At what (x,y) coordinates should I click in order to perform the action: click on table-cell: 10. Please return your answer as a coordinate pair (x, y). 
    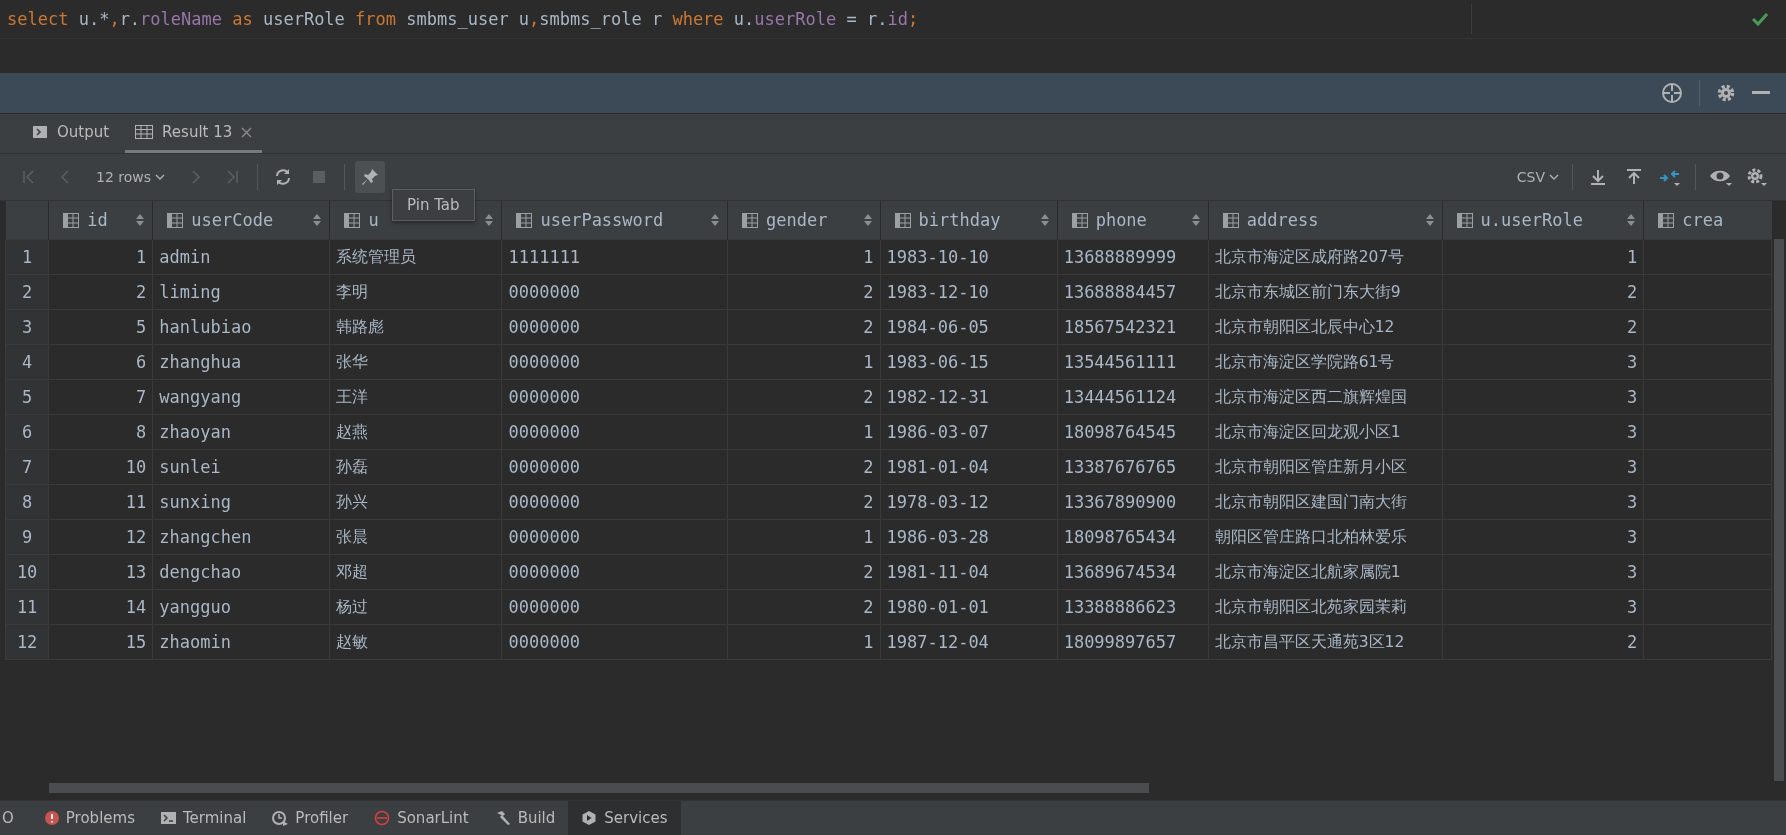
    Looking at the image, I should click on (136, 467).